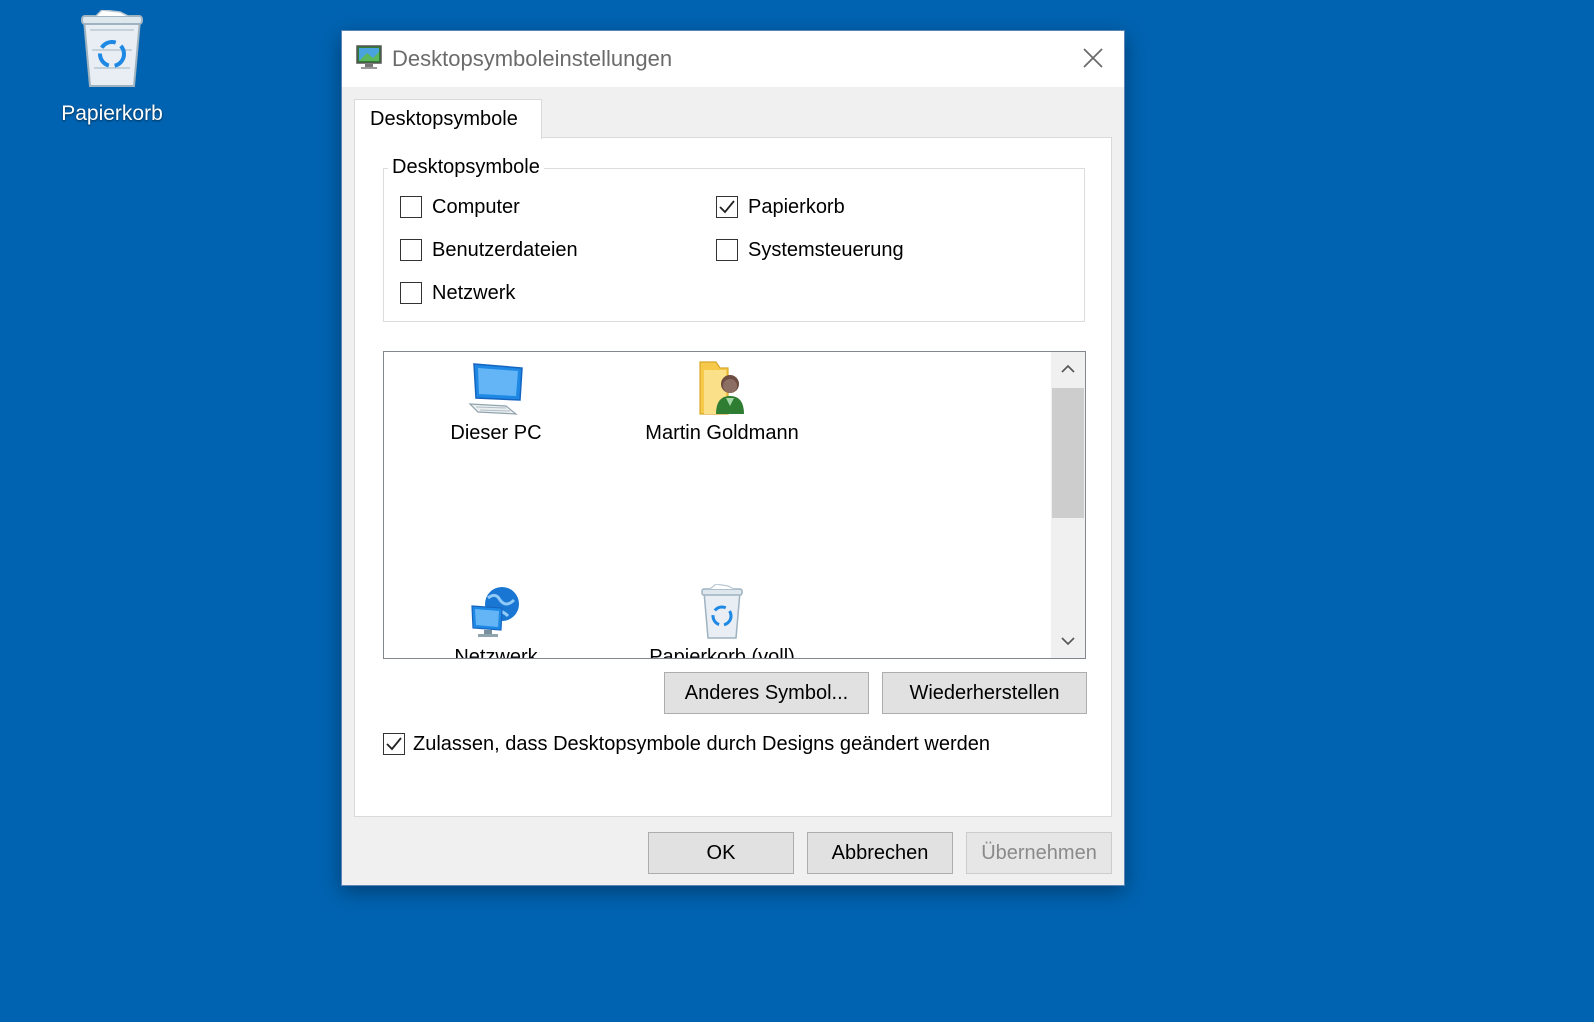 The width and height of the screenshot is (1594, 1022). Describe the element at coordinates (369, 57) in the screenshot. I see `display-settings-icon` at that location.